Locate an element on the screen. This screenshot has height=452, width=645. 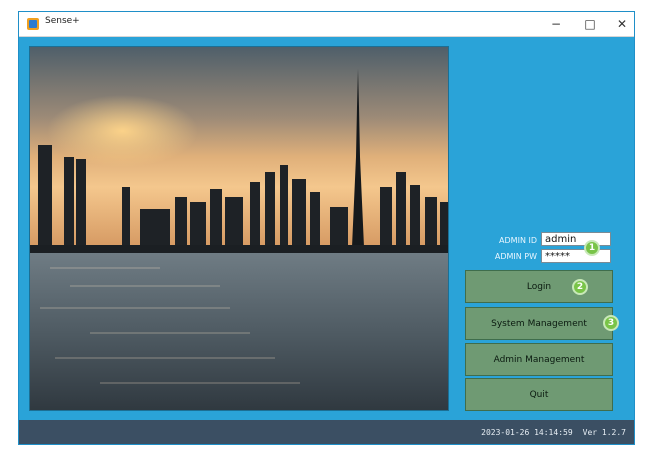
admin-id-input is located at coordinates (576, 239).